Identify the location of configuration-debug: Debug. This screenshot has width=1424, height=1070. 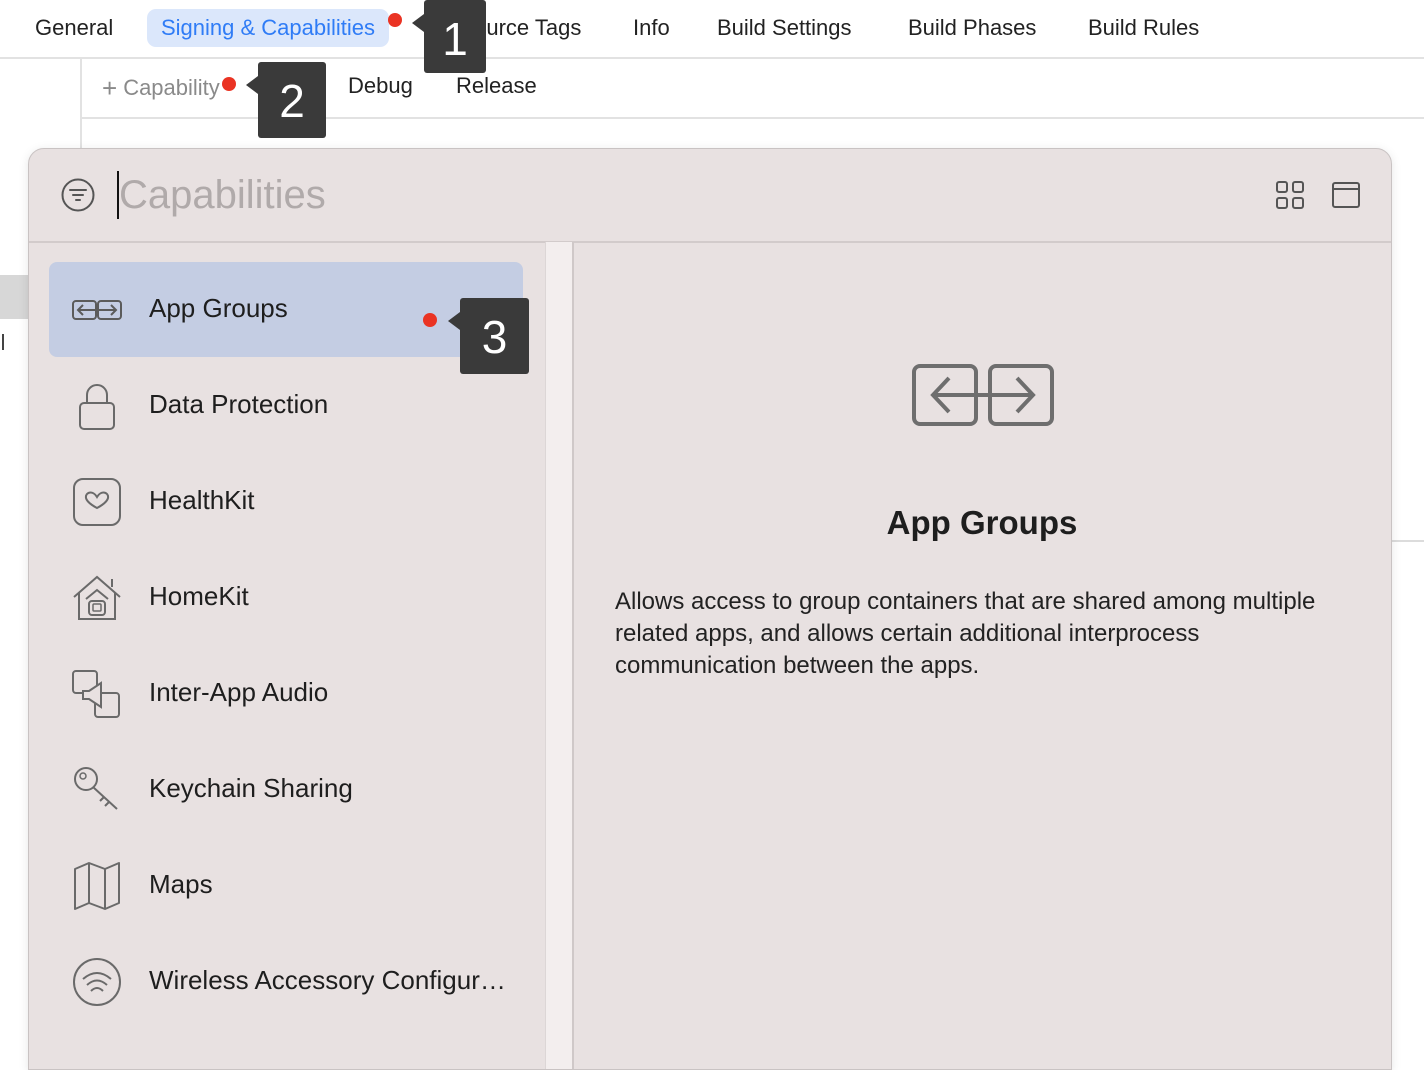
(380, 86).